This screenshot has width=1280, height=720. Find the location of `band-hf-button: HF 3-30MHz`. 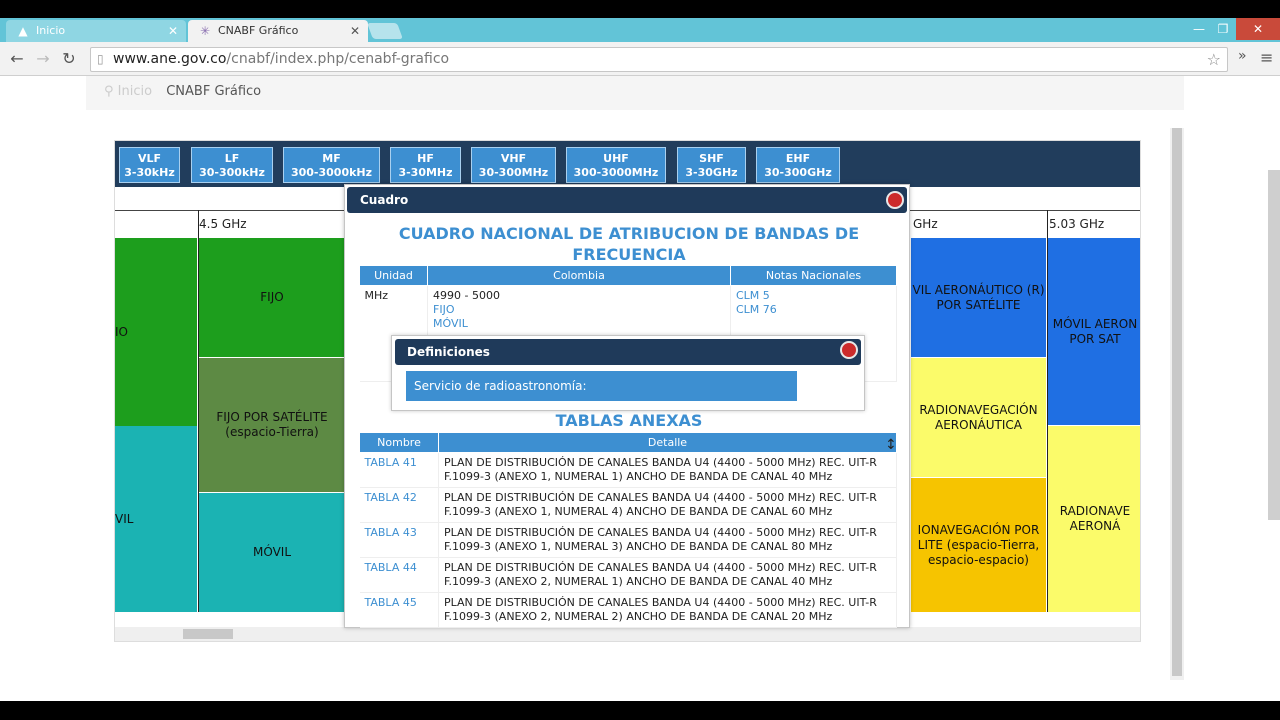

band-hf-button: HF 3-30MHz is located at coordinates (425, 165).